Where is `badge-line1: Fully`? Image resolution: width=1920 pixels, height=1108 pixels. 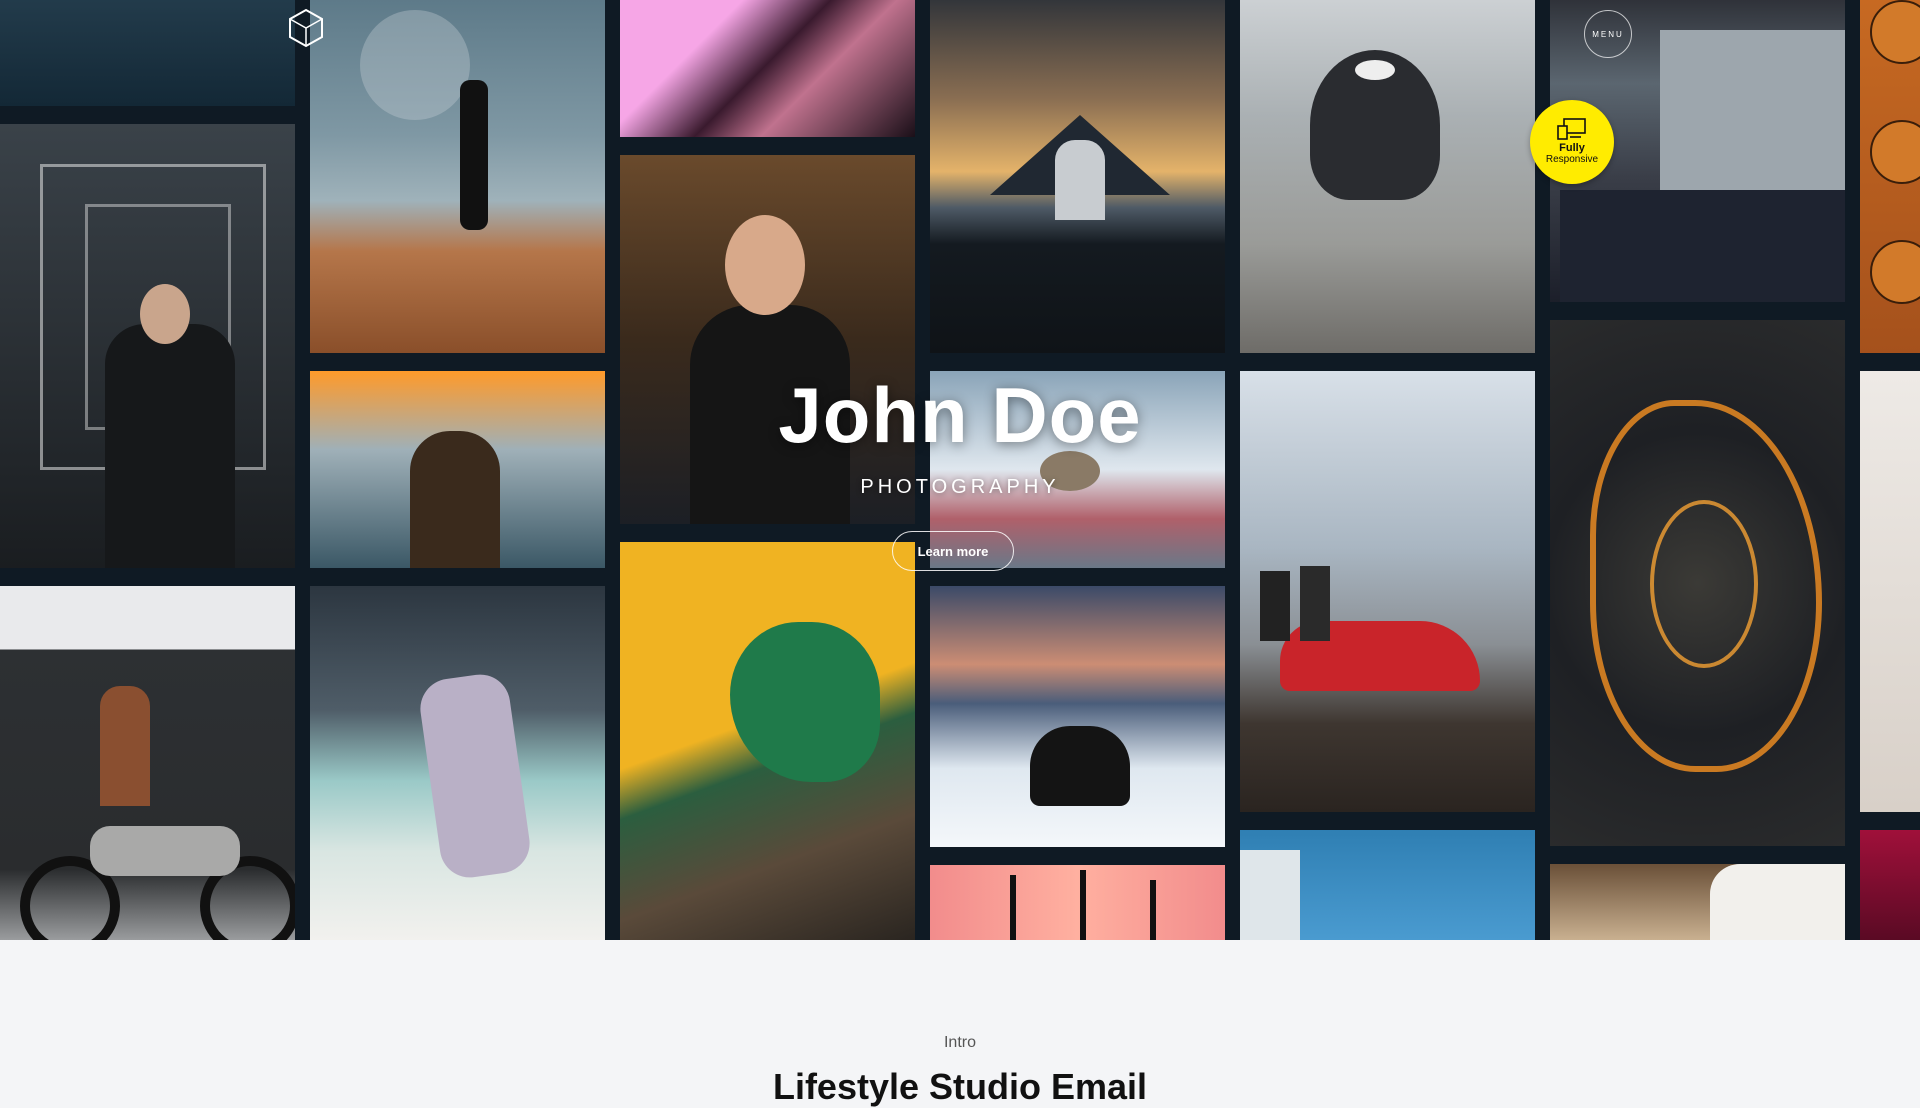 badge-line1: Fully is located at coordinates (1572, 148).